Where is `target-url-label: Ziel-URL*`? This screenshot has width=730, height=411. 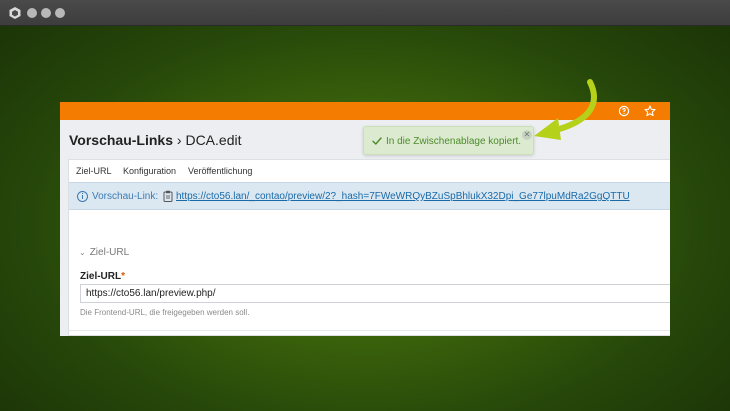
target-url-label: Ziel-URL* is located at coordinates (102, 276).